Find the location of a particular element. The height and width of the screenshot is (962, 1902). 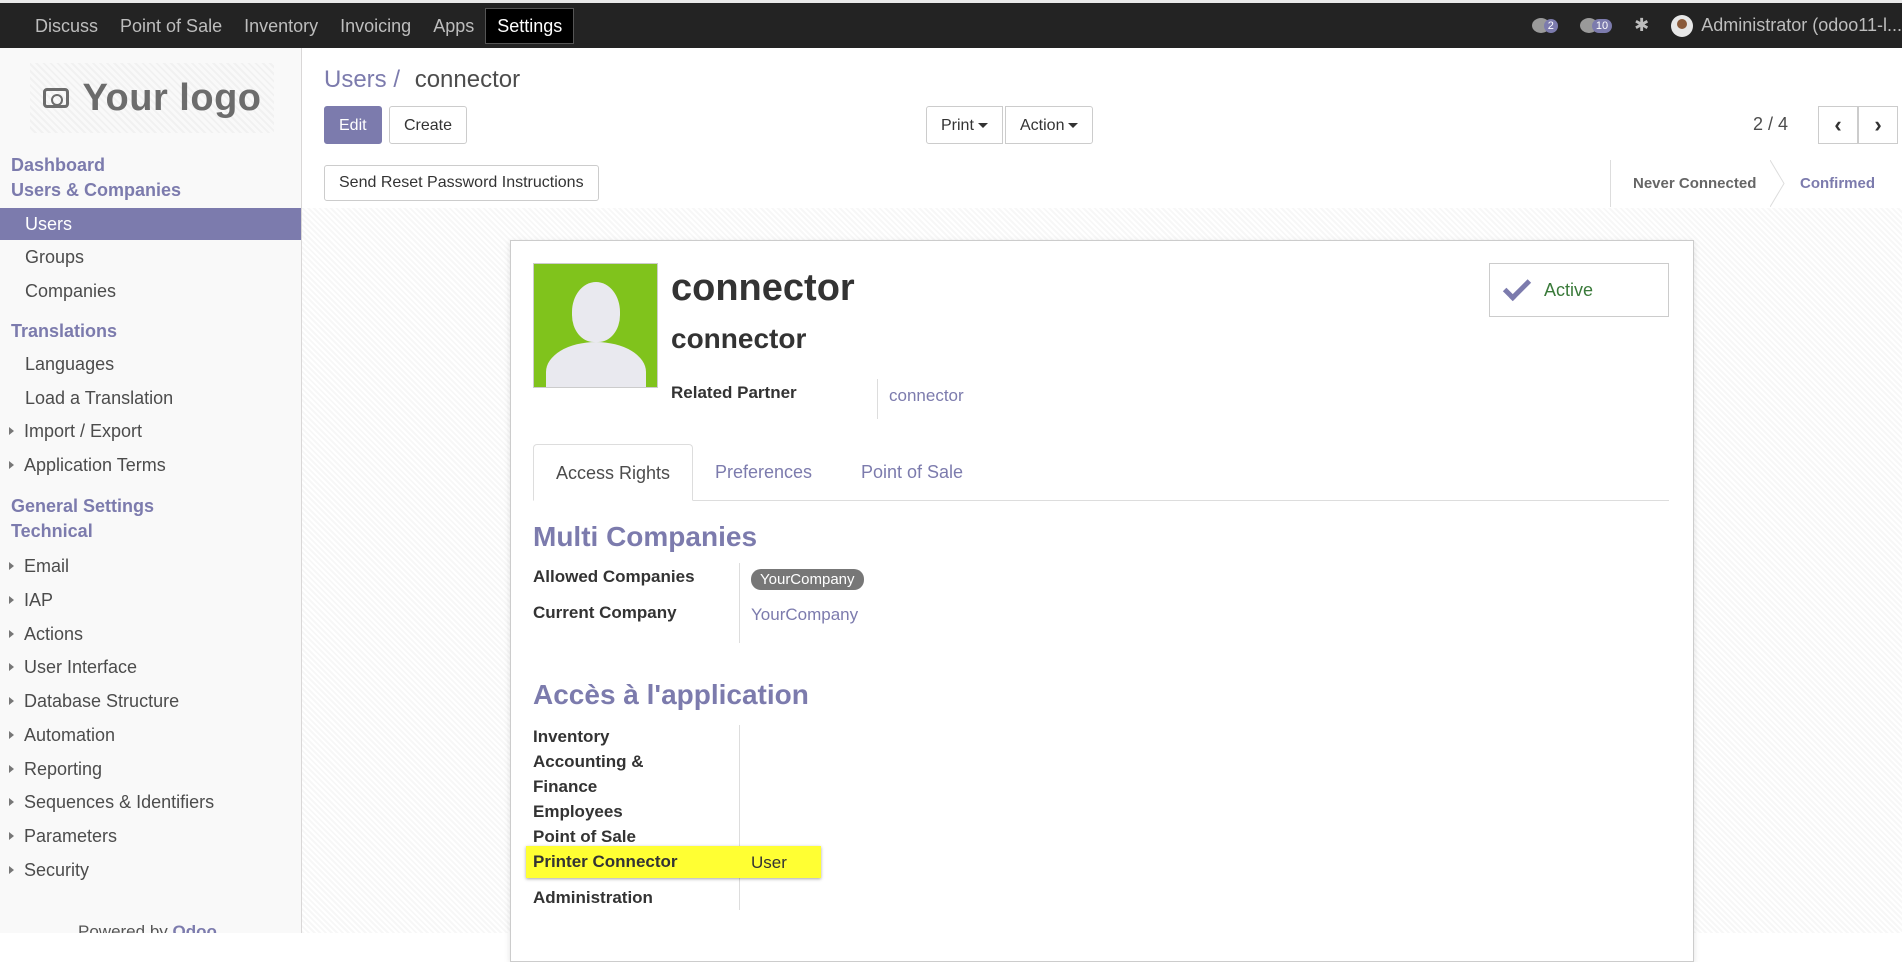

company-logo: Your logo is located at coordinates (152, 98).